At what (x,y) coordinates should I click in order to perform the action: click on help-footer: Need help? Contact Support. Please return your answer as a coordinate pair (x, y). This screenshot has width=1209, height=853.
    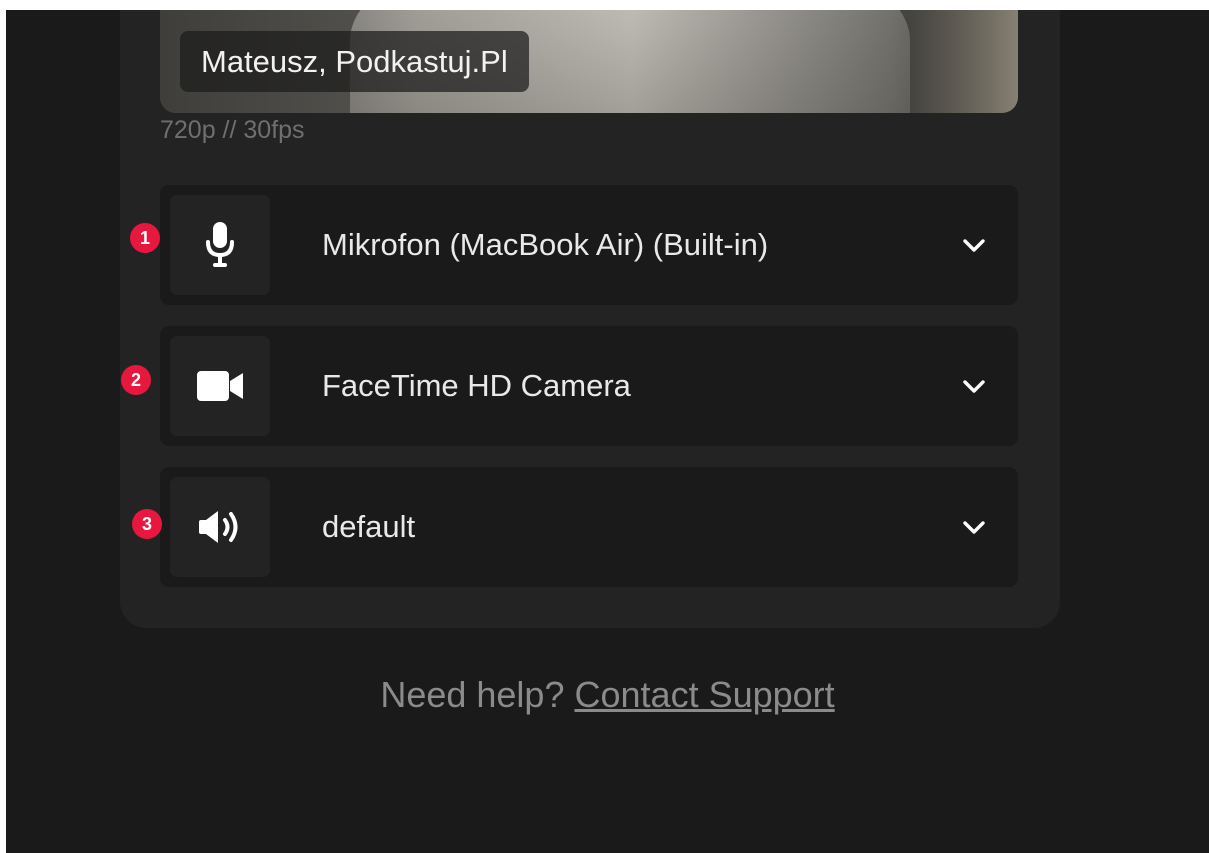
    Looking at the image, I should click on (607, 695).